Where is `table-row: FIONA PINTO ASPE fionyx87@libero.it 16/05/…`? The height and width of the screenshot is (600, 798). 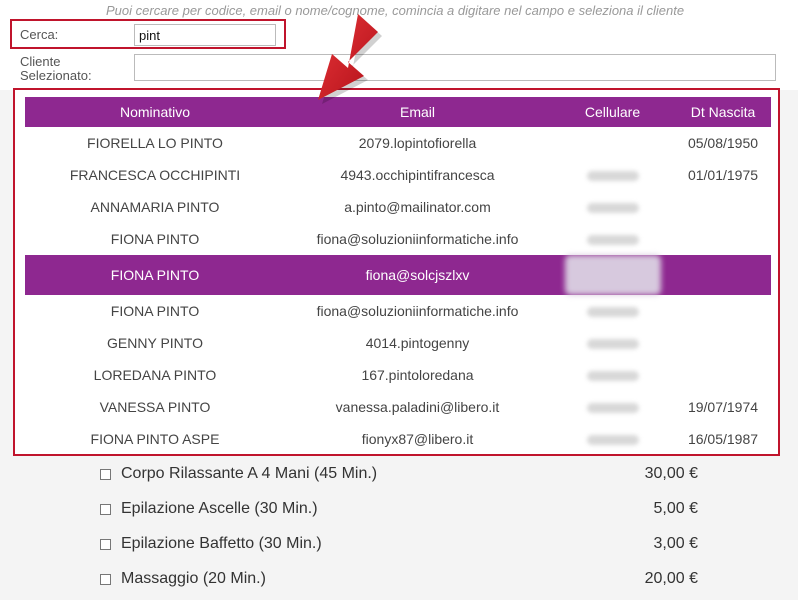 table-row: FIONA PINTO ASPE fionyx87@libero.it 16/05/… is located at coordinates (398, 439).